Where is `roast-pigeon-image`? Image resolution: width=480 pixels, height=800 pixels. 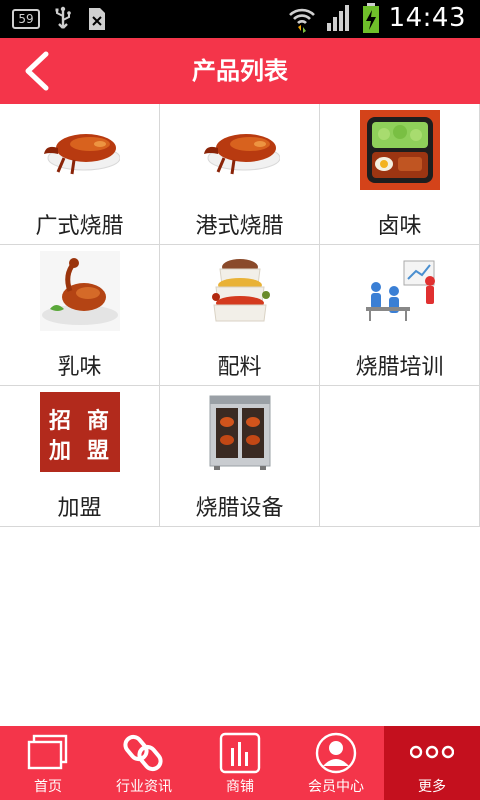
roast-pigeon-image is located at coordinates (80, 291).